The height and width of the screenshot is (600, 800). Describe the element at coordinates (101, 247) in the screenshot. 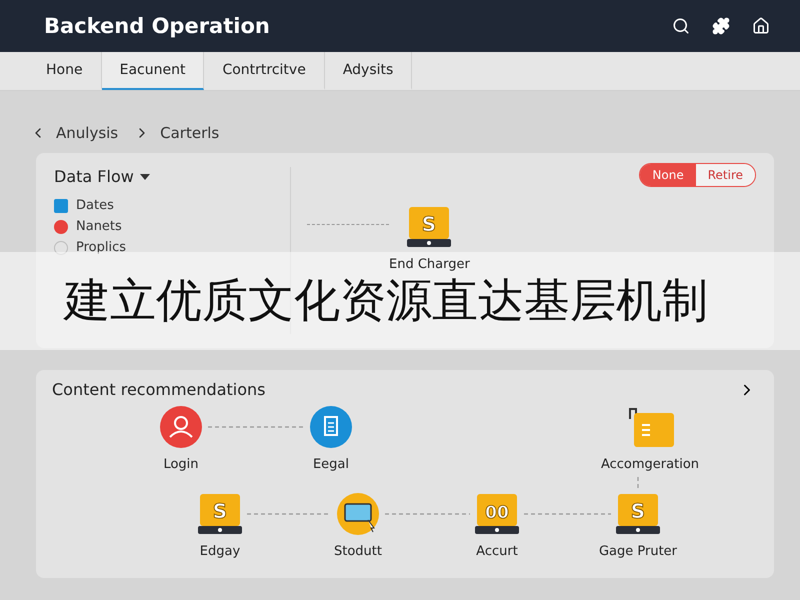

I see `legend-label: Proplics` at that location.